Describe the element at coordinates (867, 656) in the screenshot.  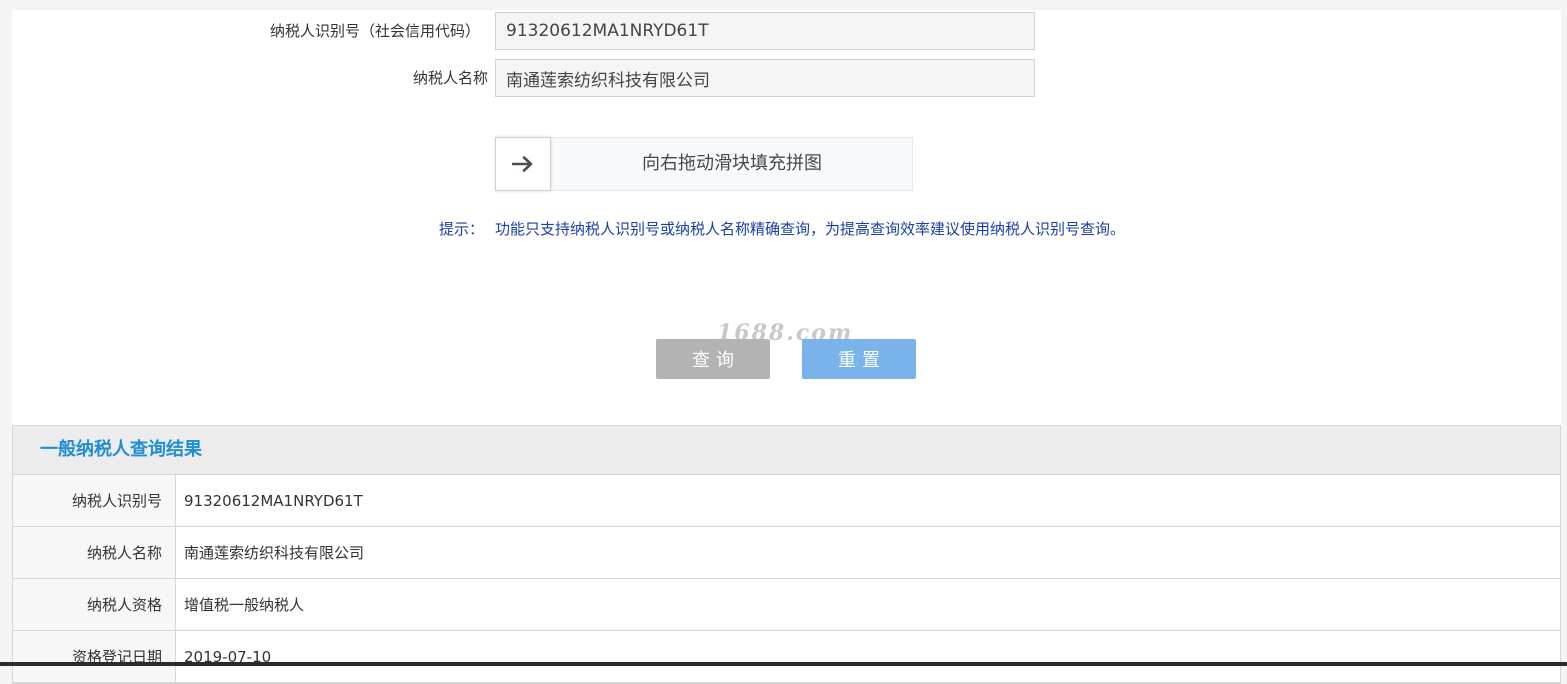
I see `result-value: 2019-07-10` at that location.